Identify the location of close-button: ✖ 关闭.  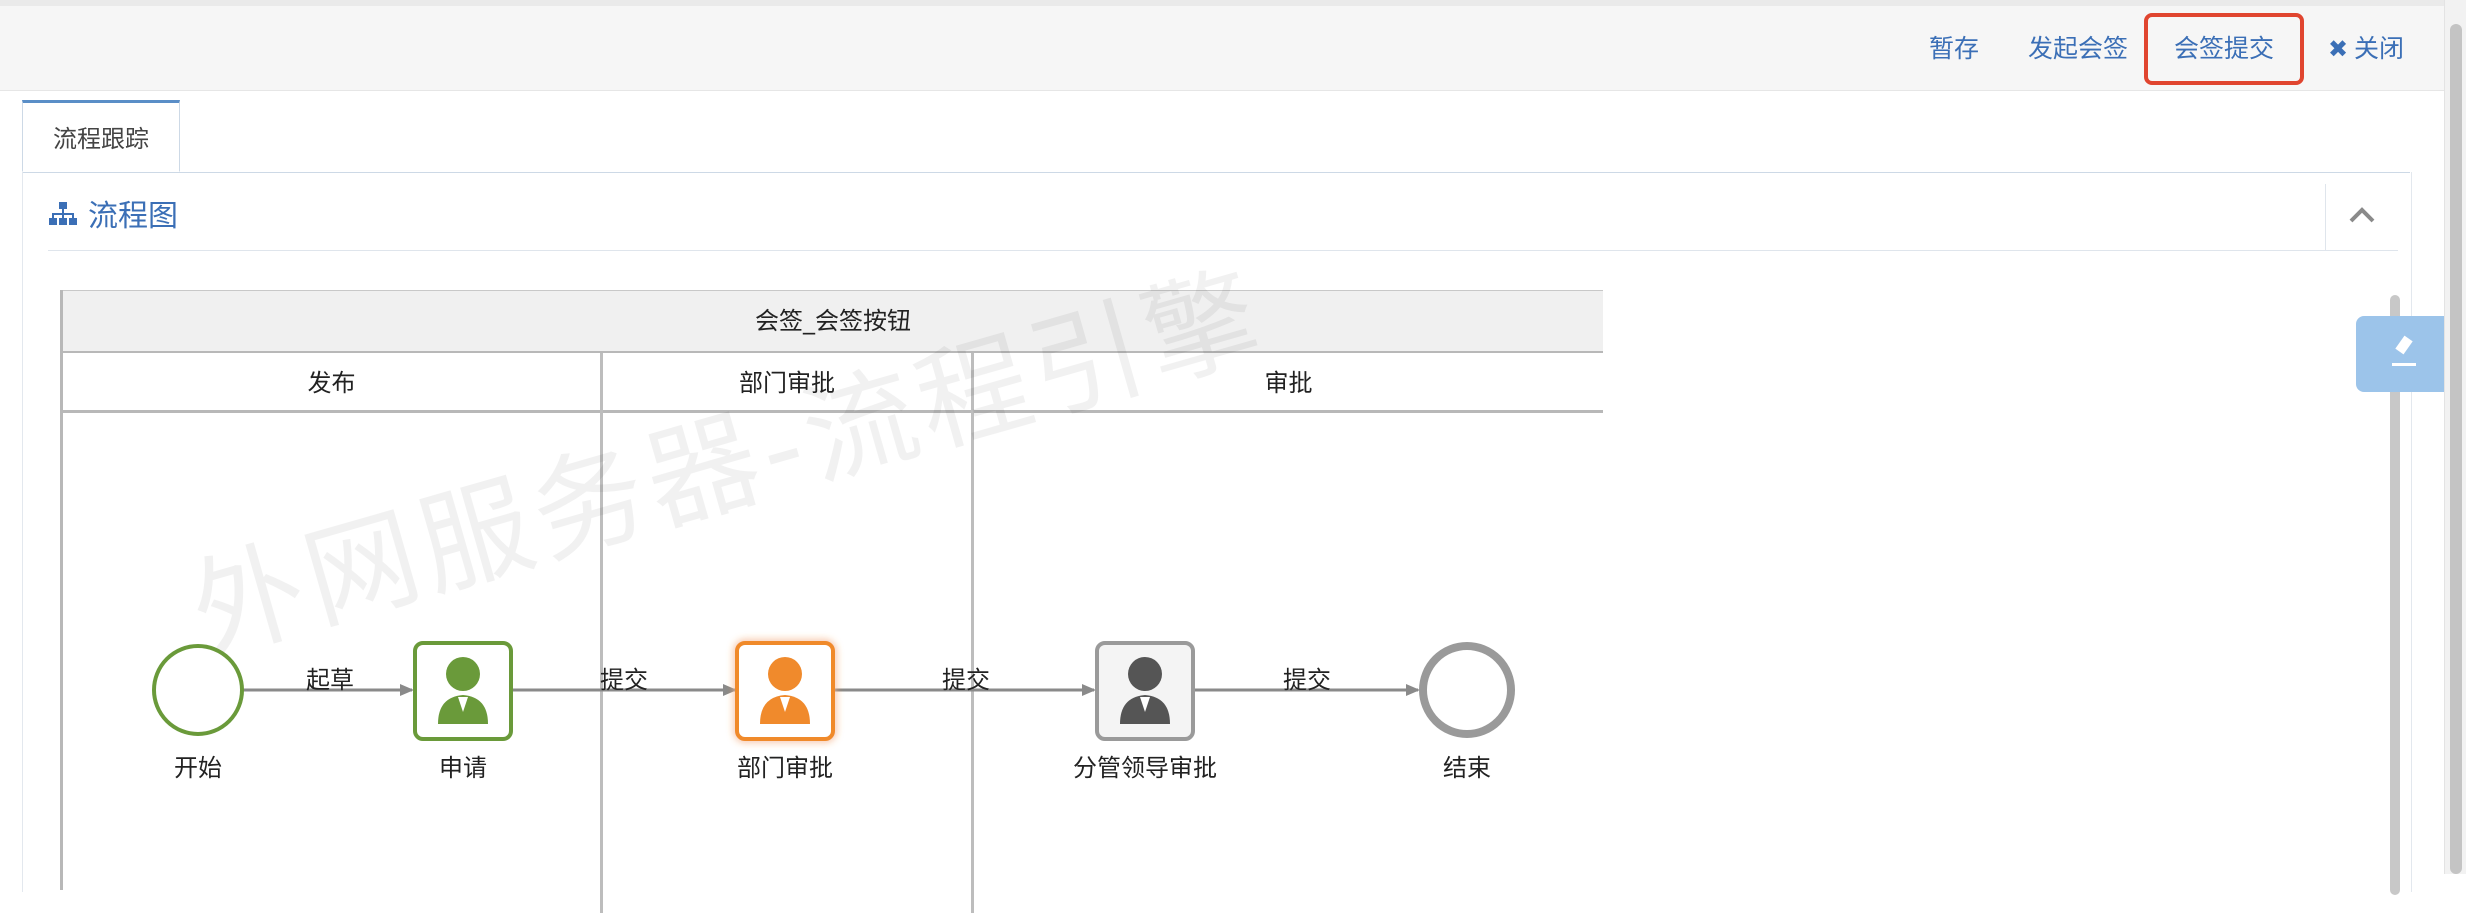
(2366, 49).